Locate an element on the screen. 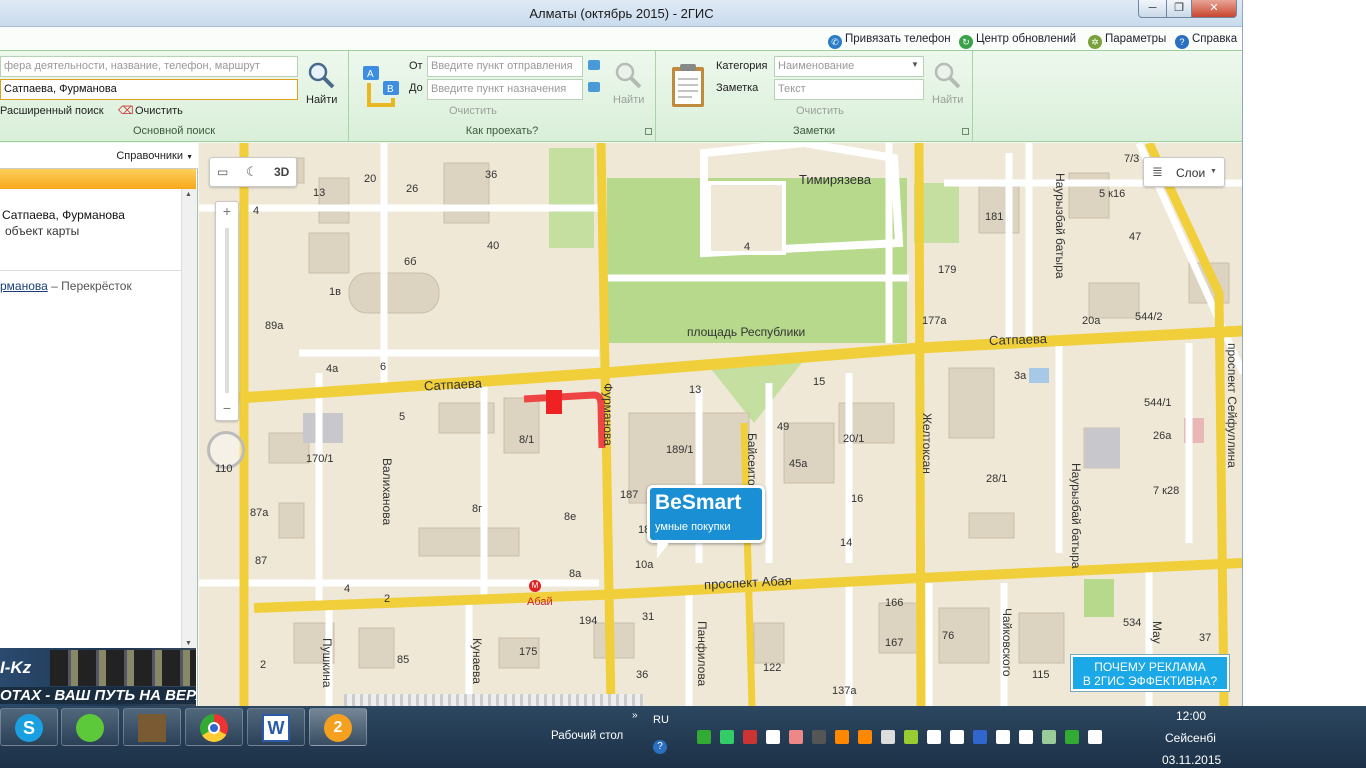 This screenshot has height=768, width=1366. house-number: 166 is located at coordinates (894, 603).